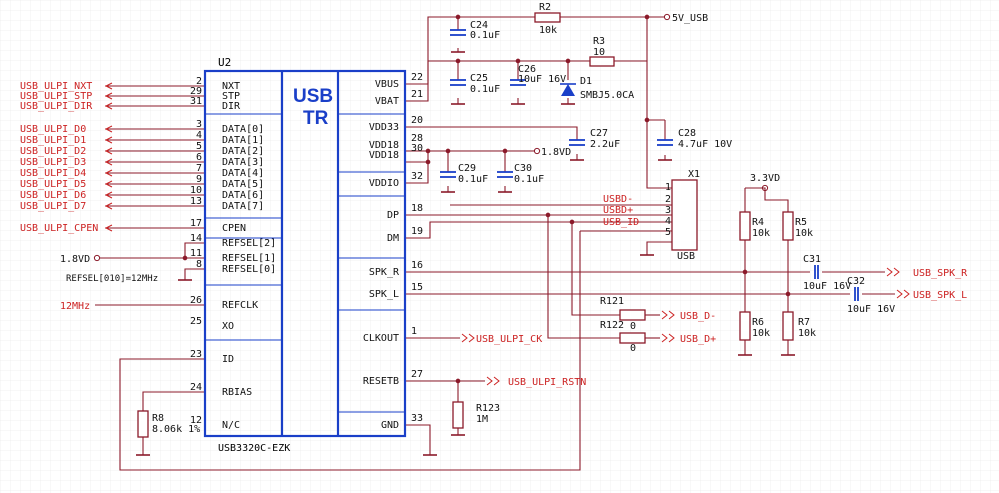 The image size is (999, 493). I want to click on resistor-r2, so click(547, 17).